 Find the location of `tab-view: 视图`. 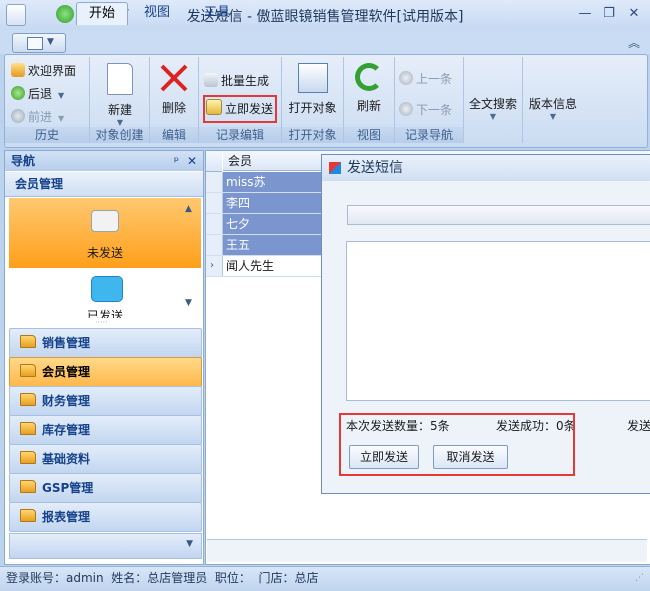

tab-view: 视图 is located at coordinates (157, 13).